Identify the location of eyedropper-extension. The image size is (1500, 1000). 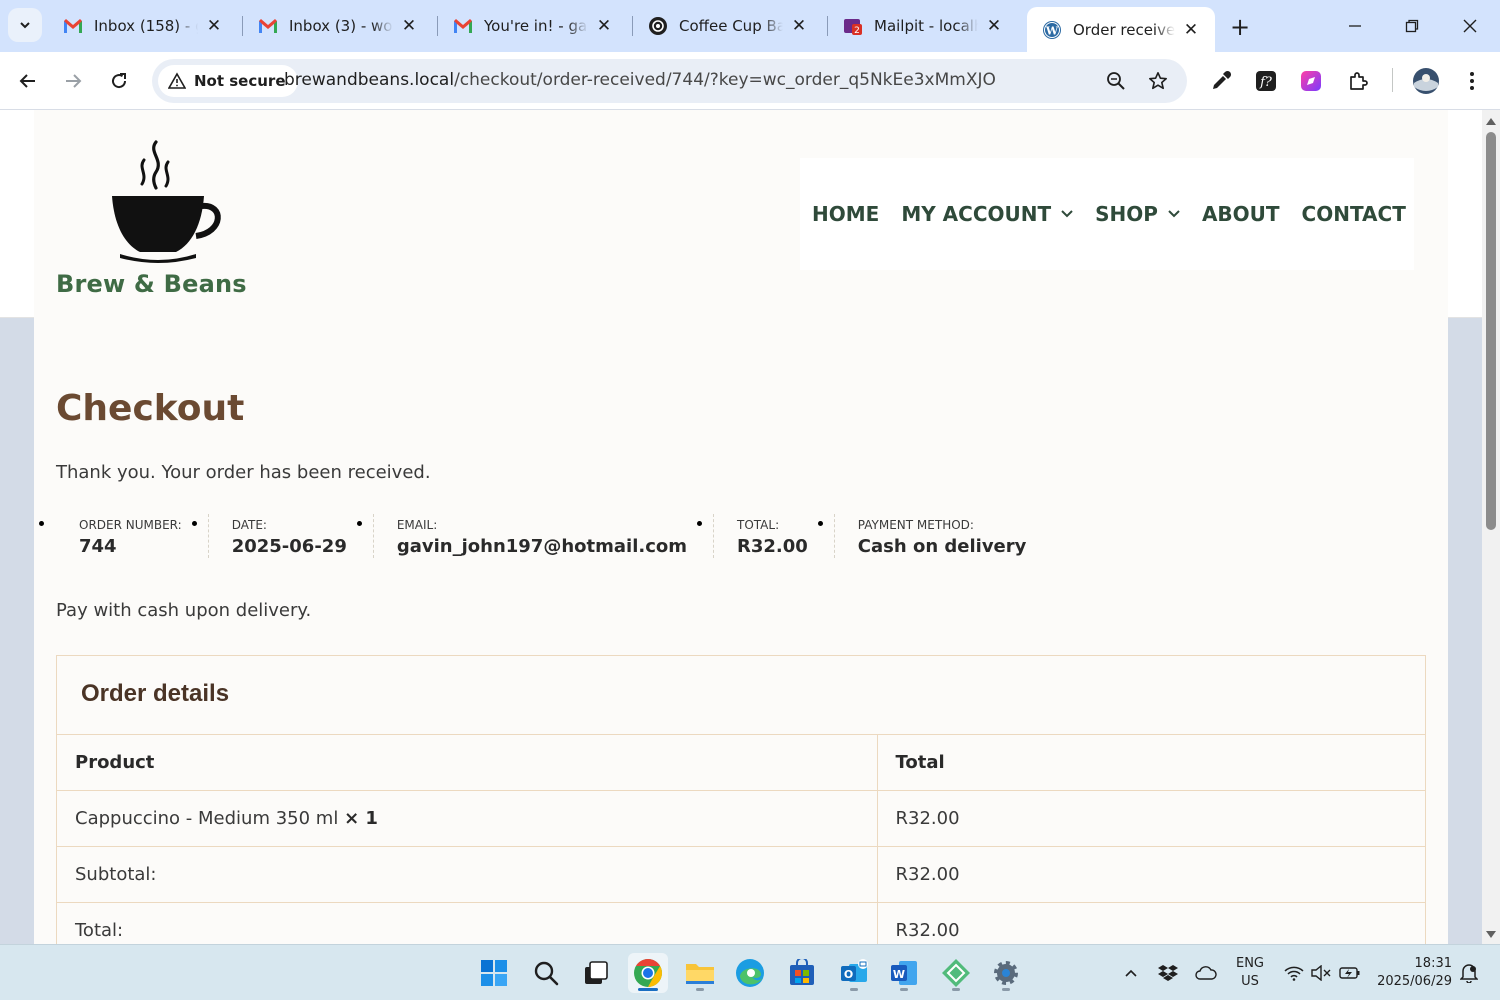
(1221, 81).